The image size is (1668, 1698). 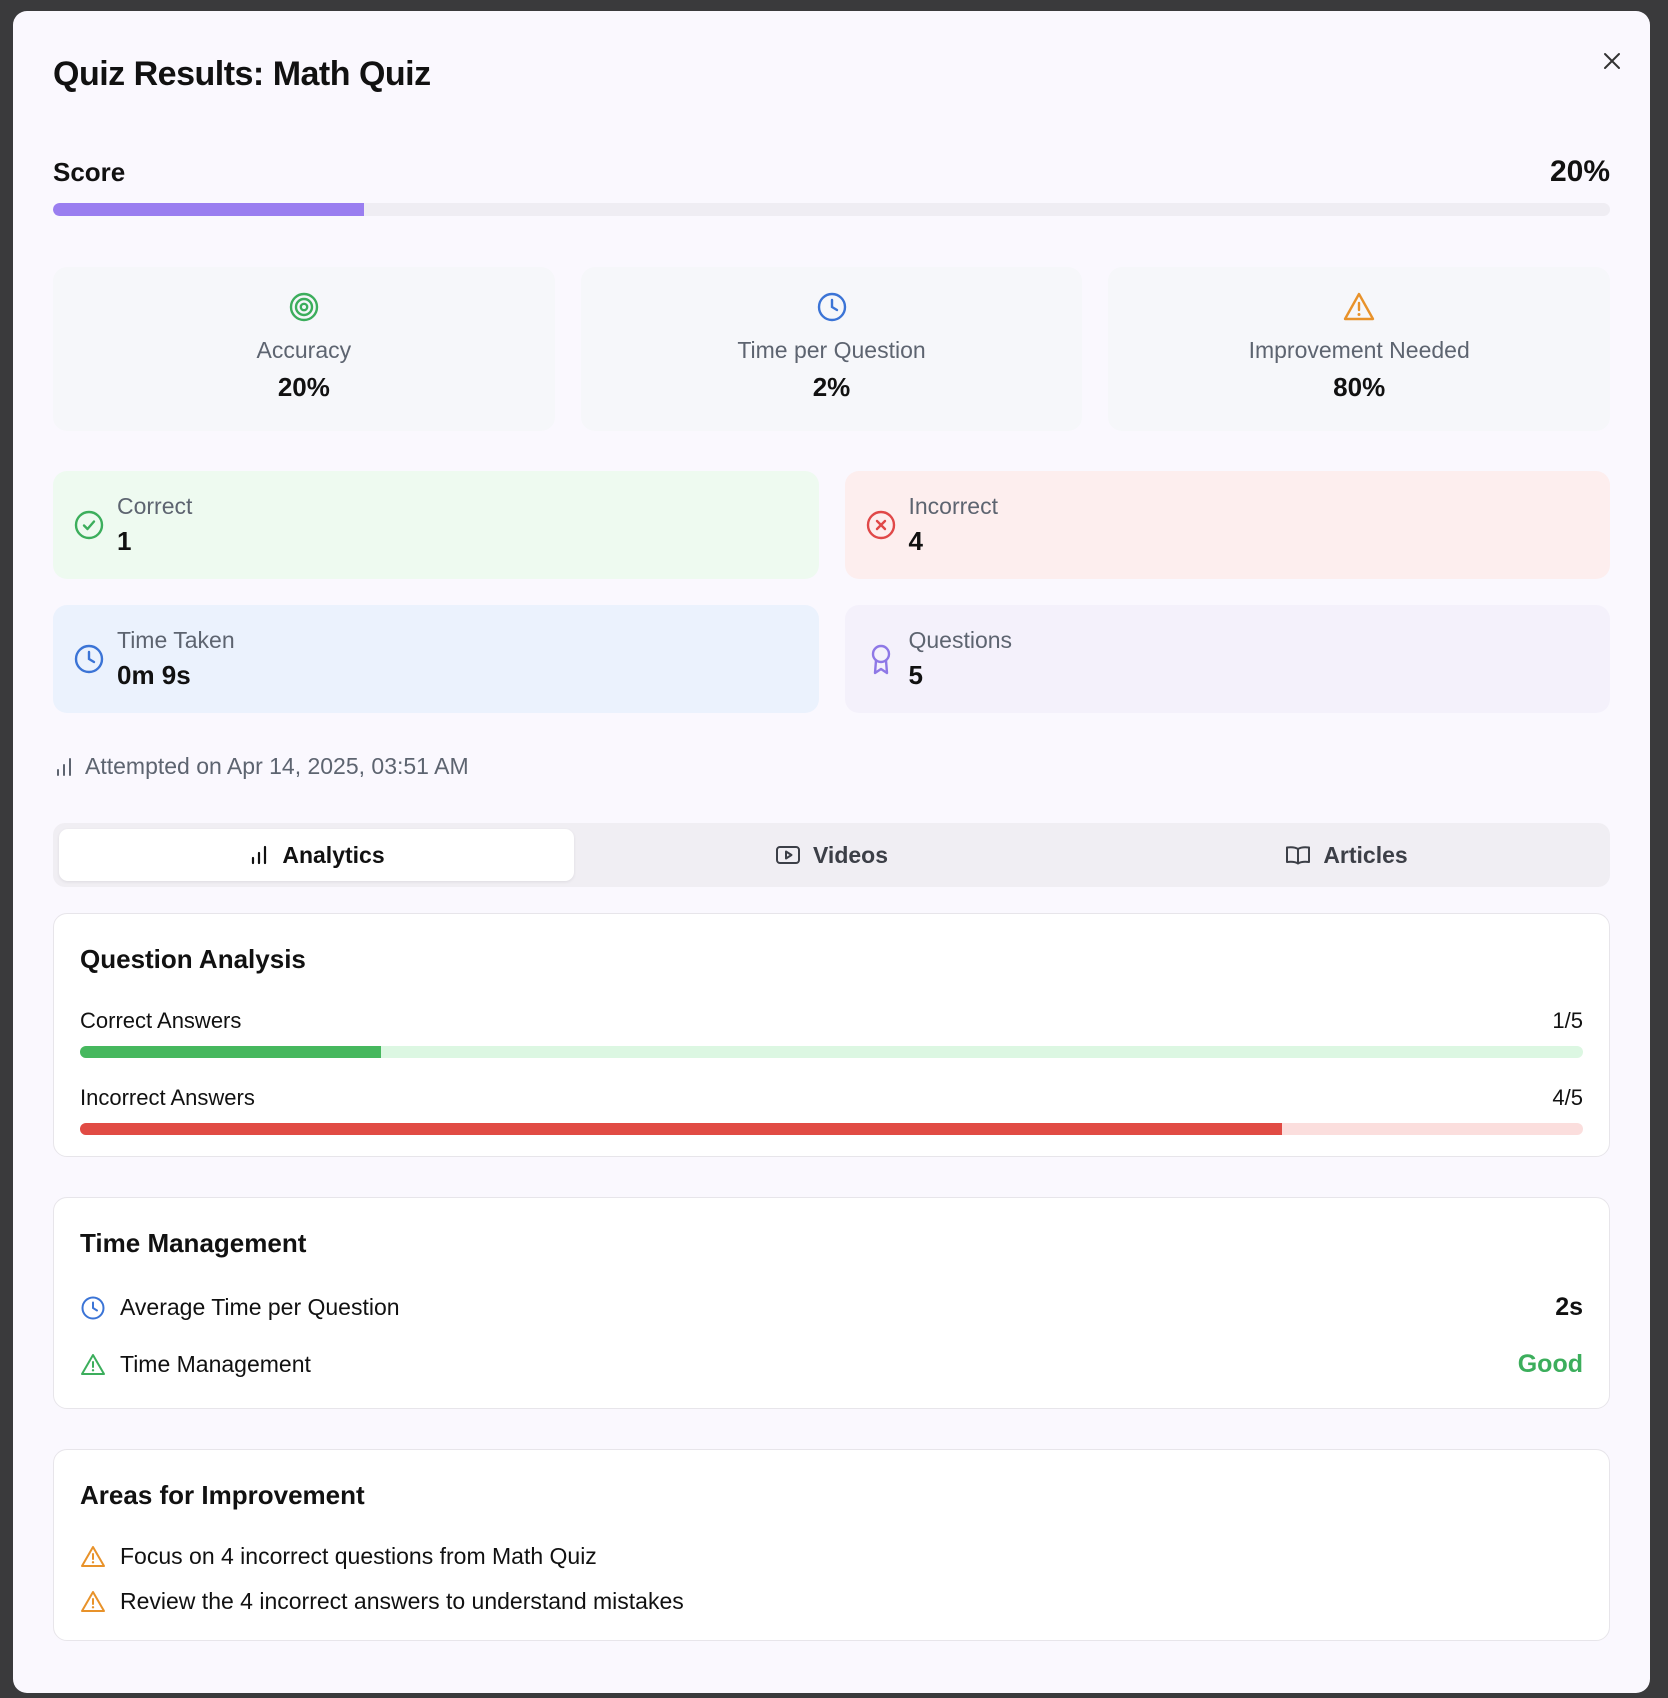 I want to click on incorrect-answers-track, so click(x=831, y=1129).